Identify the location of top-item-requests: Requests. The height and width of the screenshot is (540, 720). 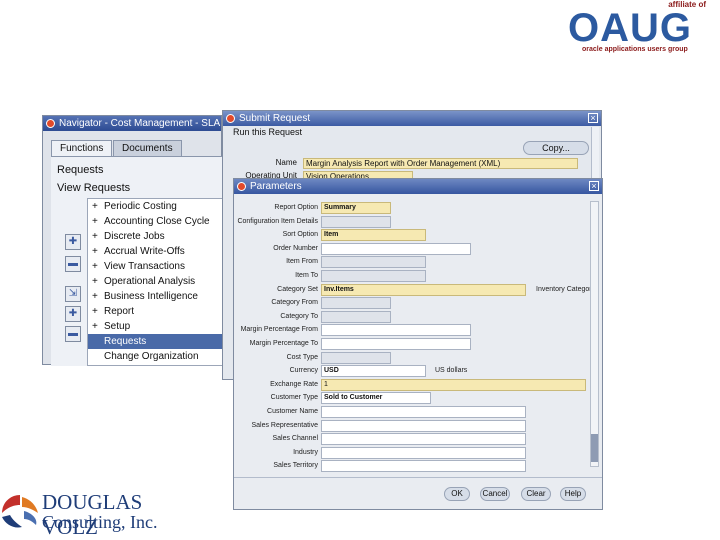
(80, 170).